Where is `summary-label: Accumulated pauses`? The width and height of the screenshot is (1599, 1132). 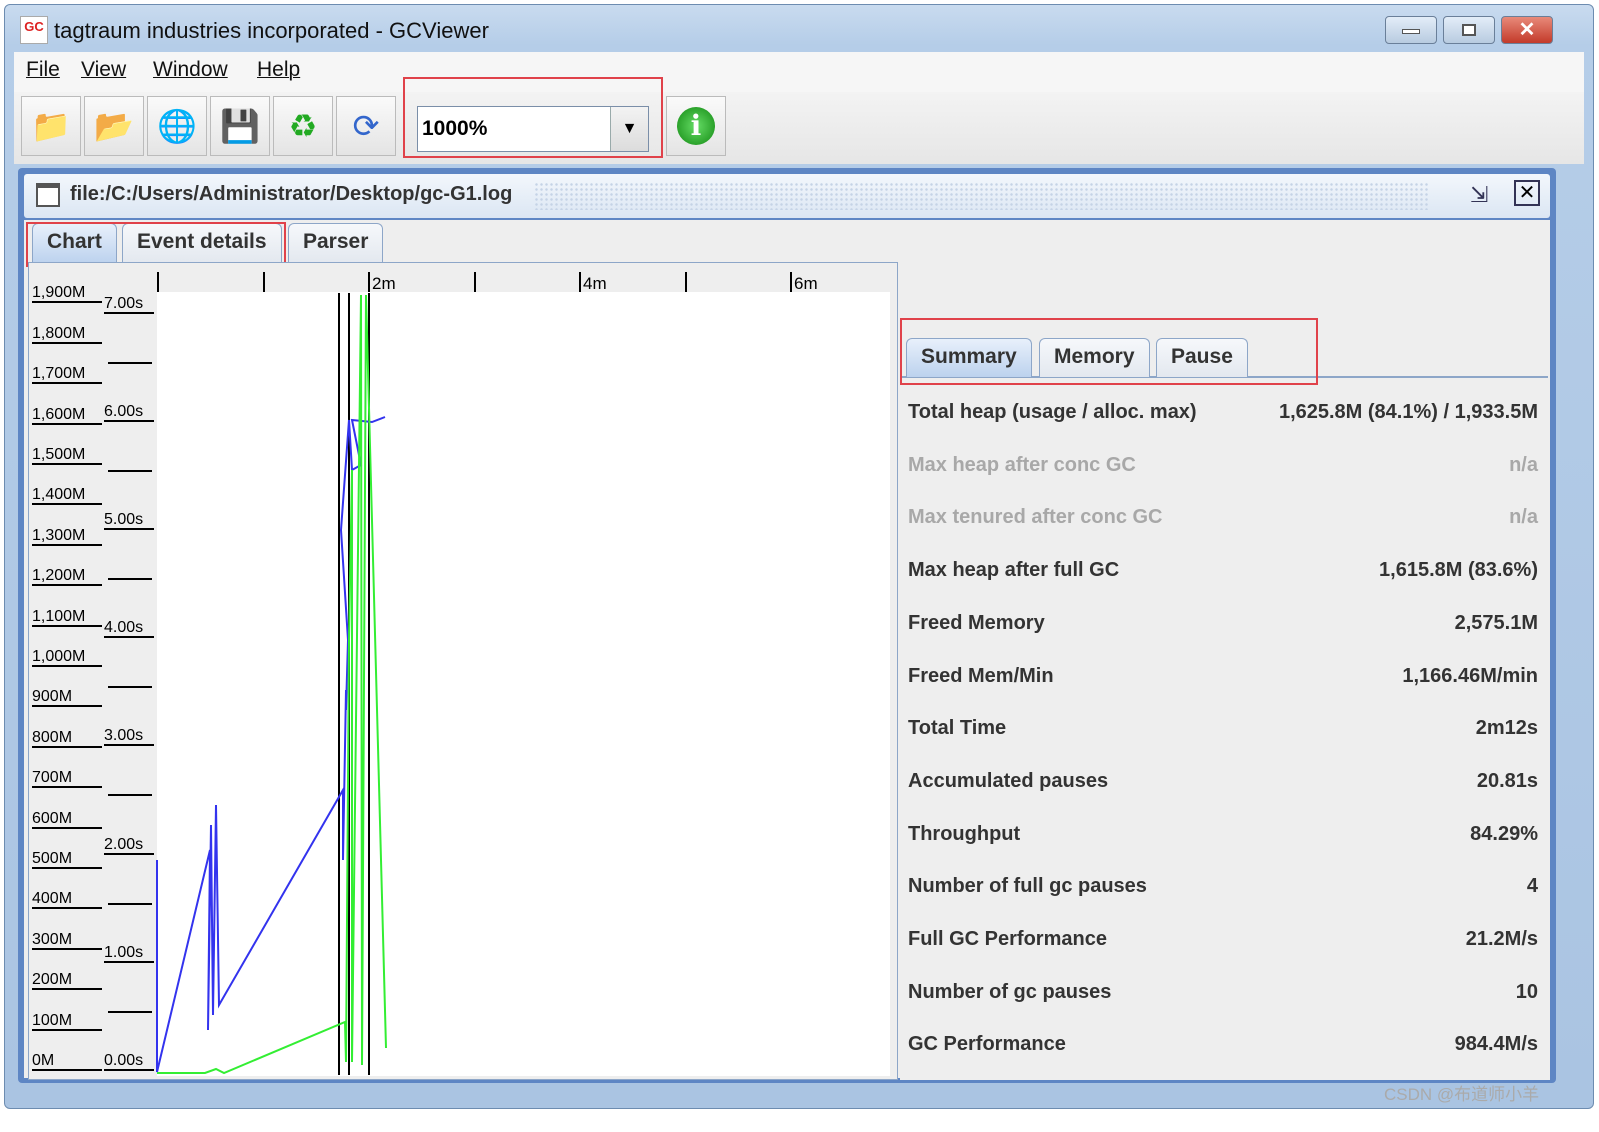
summary-label: Accumulated pauses is located at coordinates (1008, 780).